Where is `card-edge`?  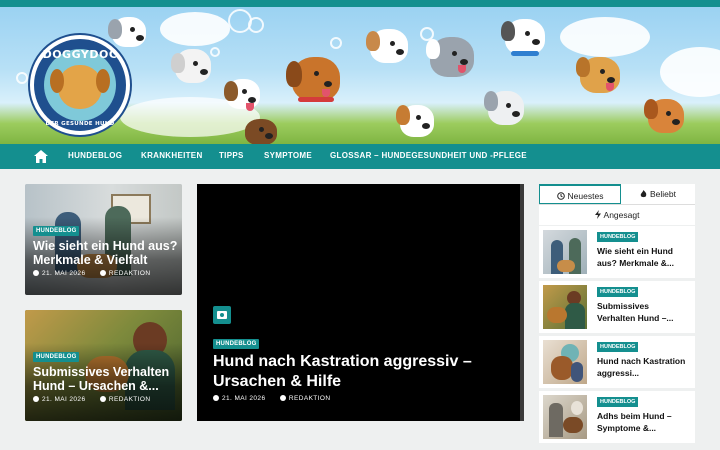
card-edge is located at coordinates (522, 302).